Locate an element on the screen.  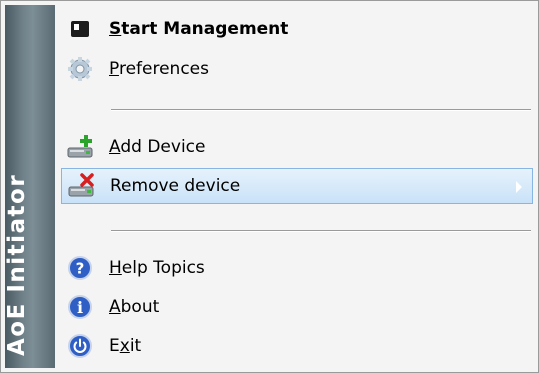
menu-item-label: About is located at coordinates (134, 307).